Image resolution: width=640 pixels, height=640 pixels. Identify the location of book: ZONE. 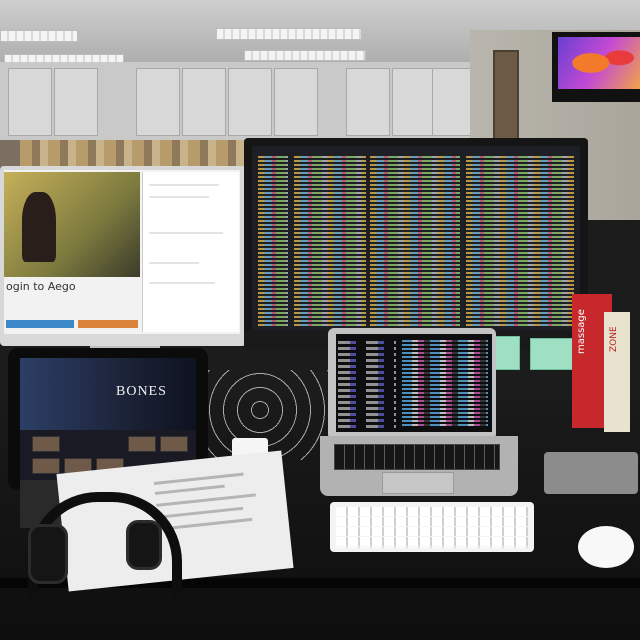
(617, 372).